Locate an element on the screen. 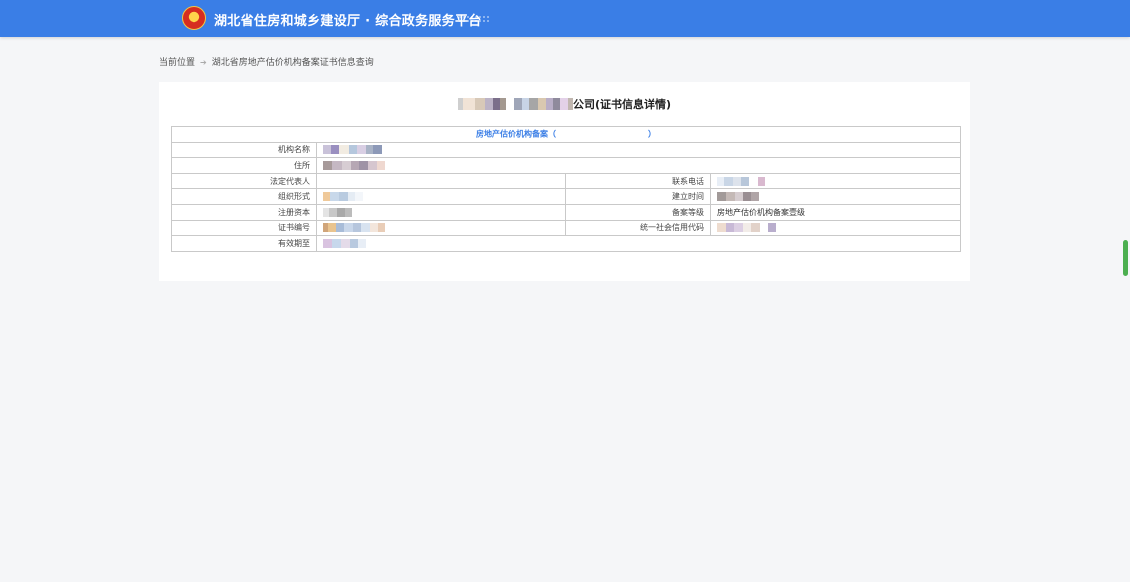  phone-value is located at coordinates (835, 181).